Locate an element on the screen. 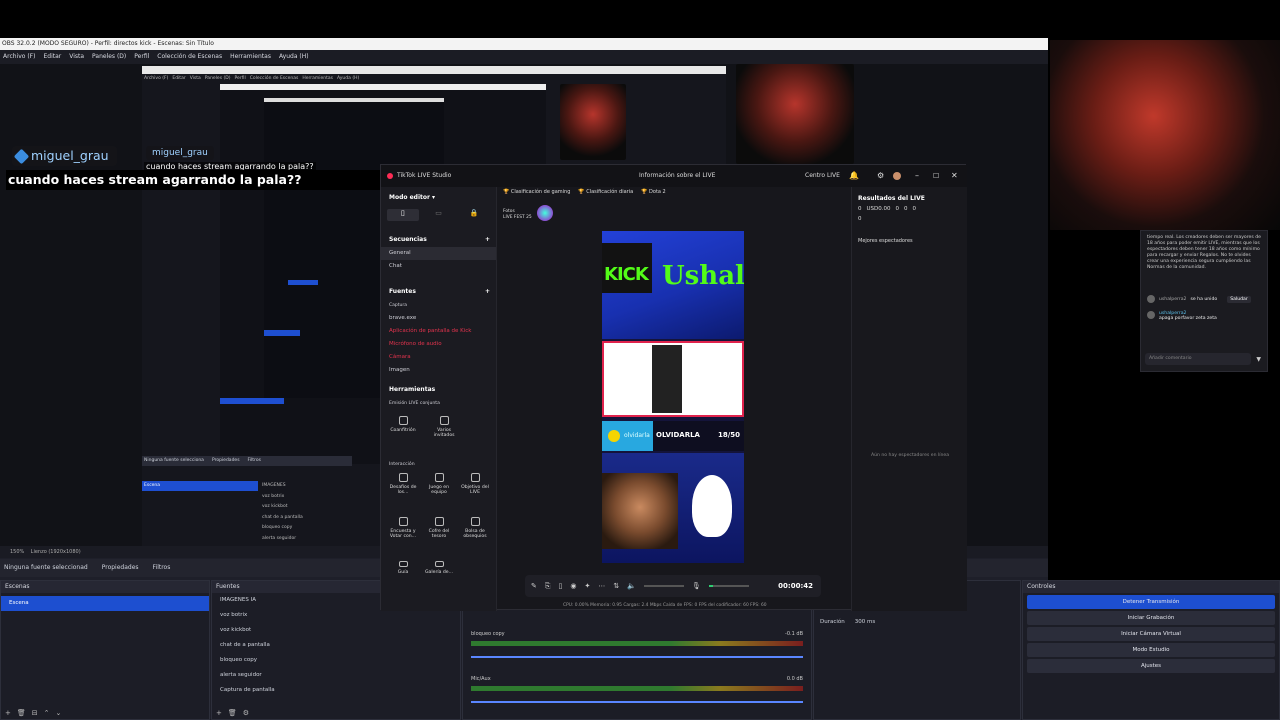  zoom-level: 150% is located at coordinates (17, 552).